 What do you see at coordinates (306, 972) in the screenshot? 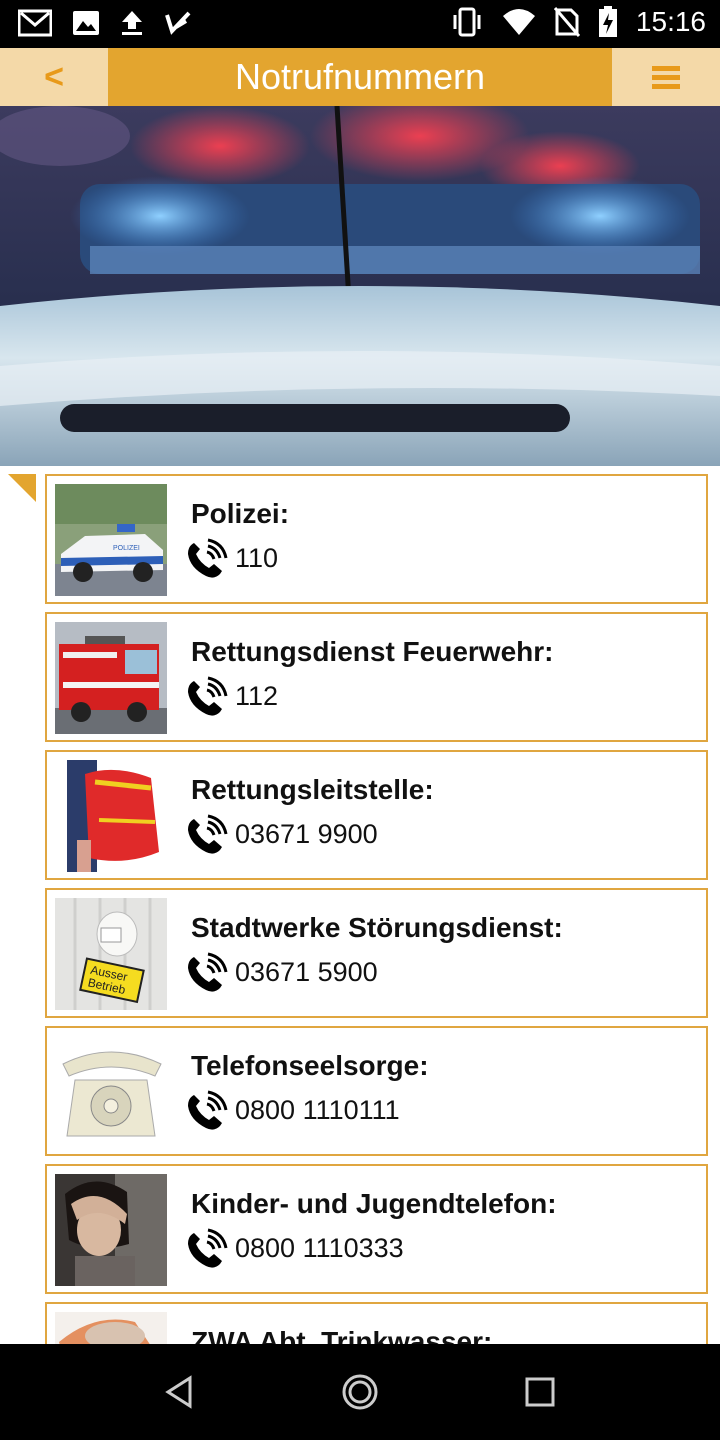
I see `entry-phone-number: 03671 5900` at bounding box center [306, 972].